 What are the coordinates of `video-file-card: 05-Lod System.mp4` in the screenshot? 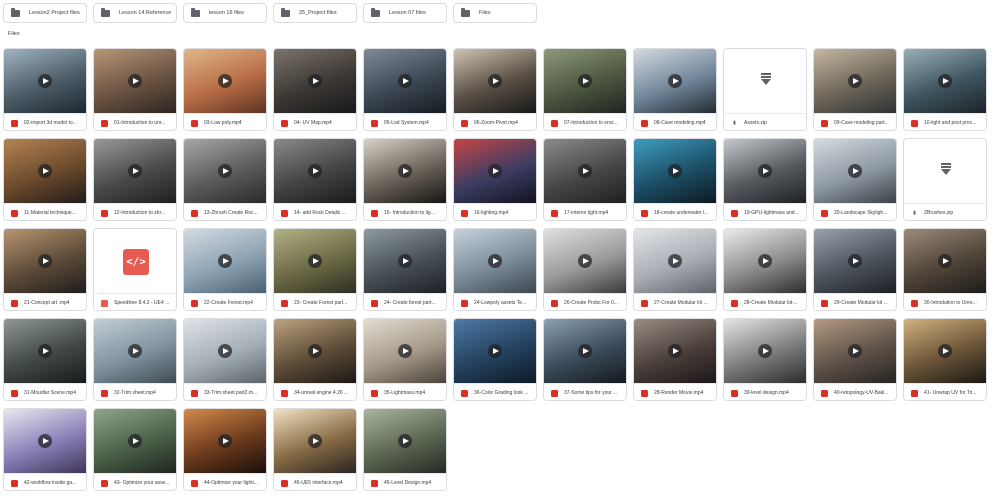 It's located at (405, 89).